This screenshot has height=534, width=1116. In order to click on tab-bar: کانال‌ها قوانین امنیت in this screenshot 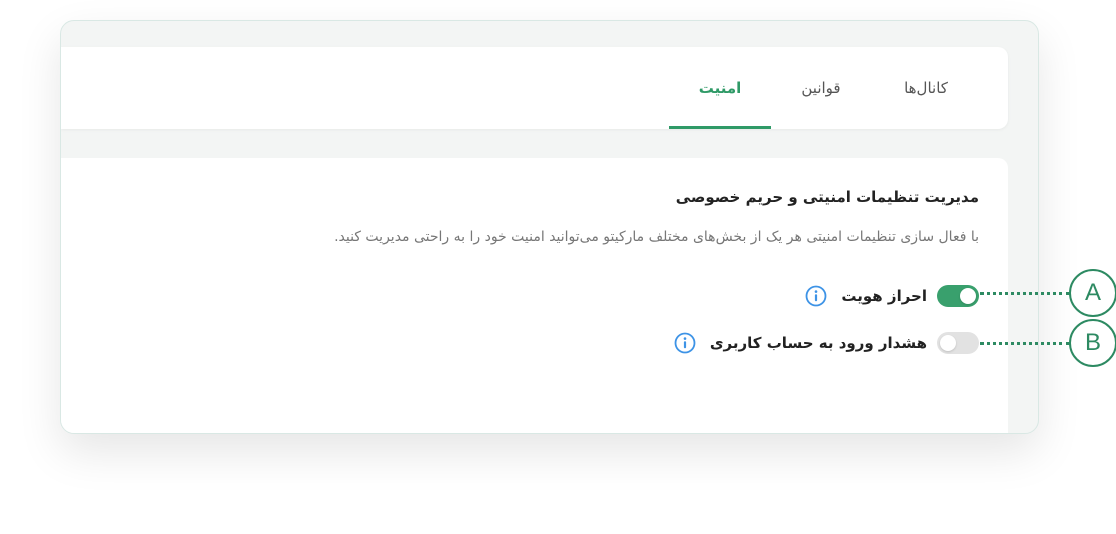, I will do `click(534, 88)`.